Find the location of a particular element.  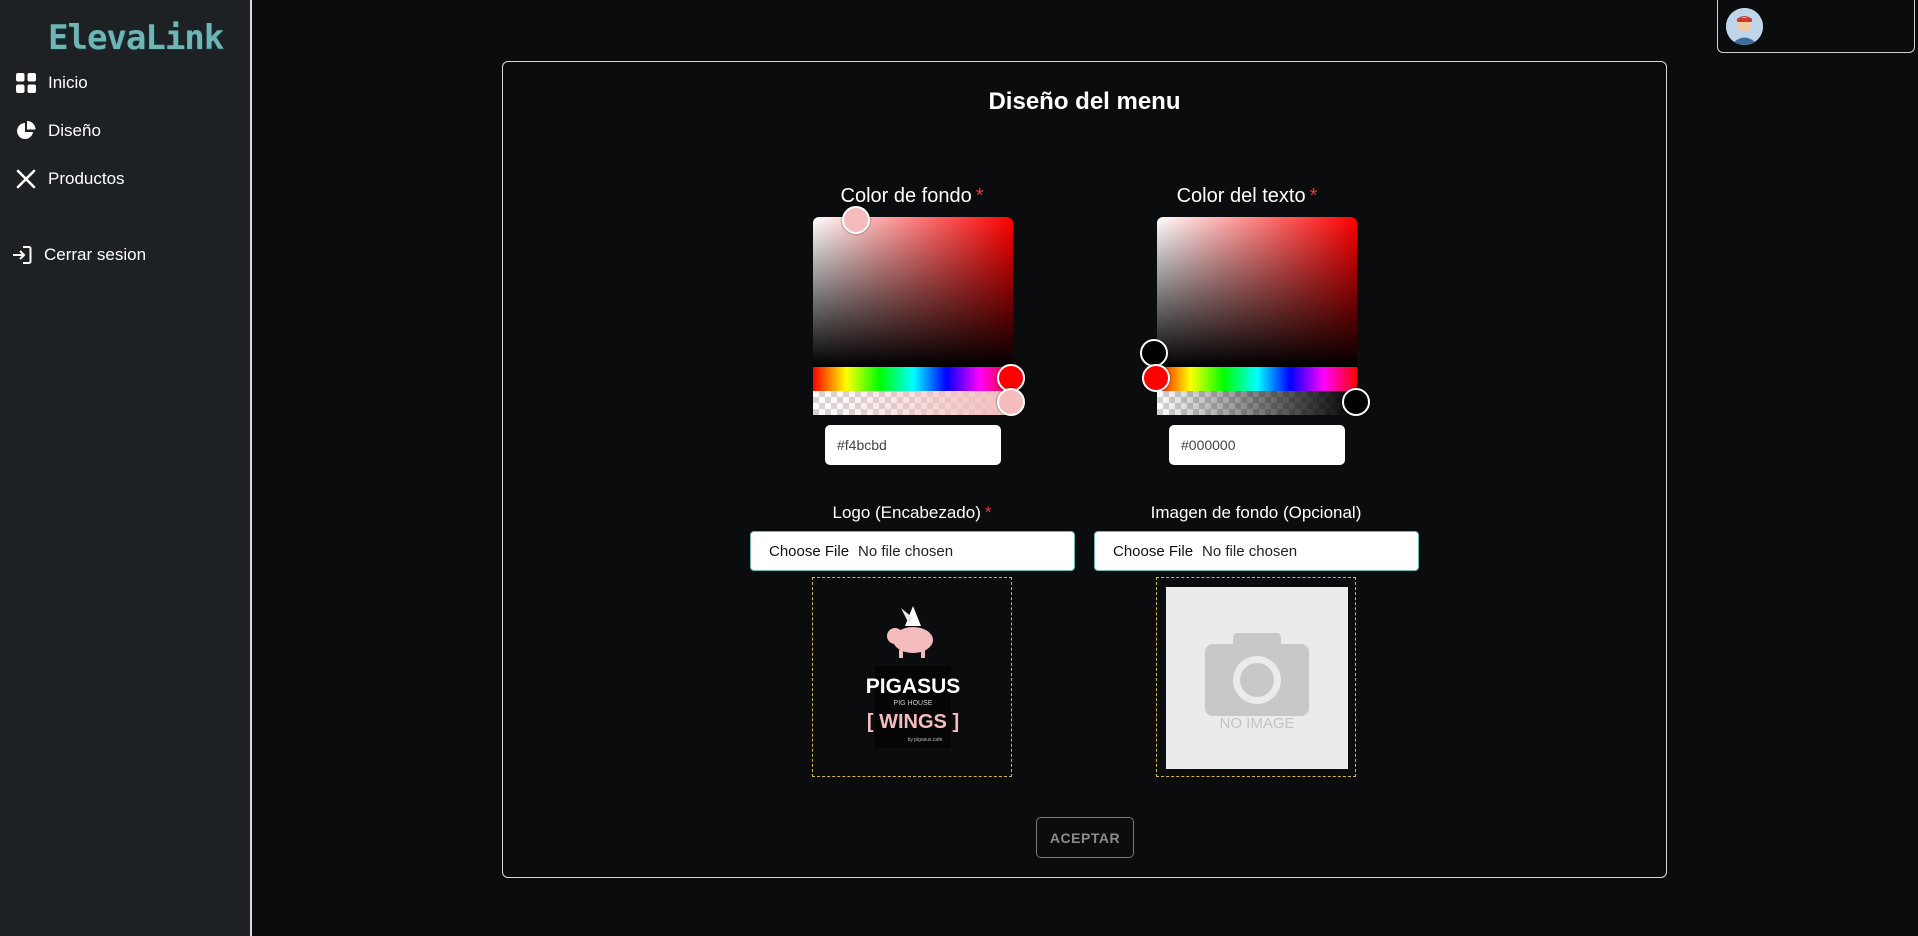

sidebar-item-label: Diseño is located at coordinates (74, 130).